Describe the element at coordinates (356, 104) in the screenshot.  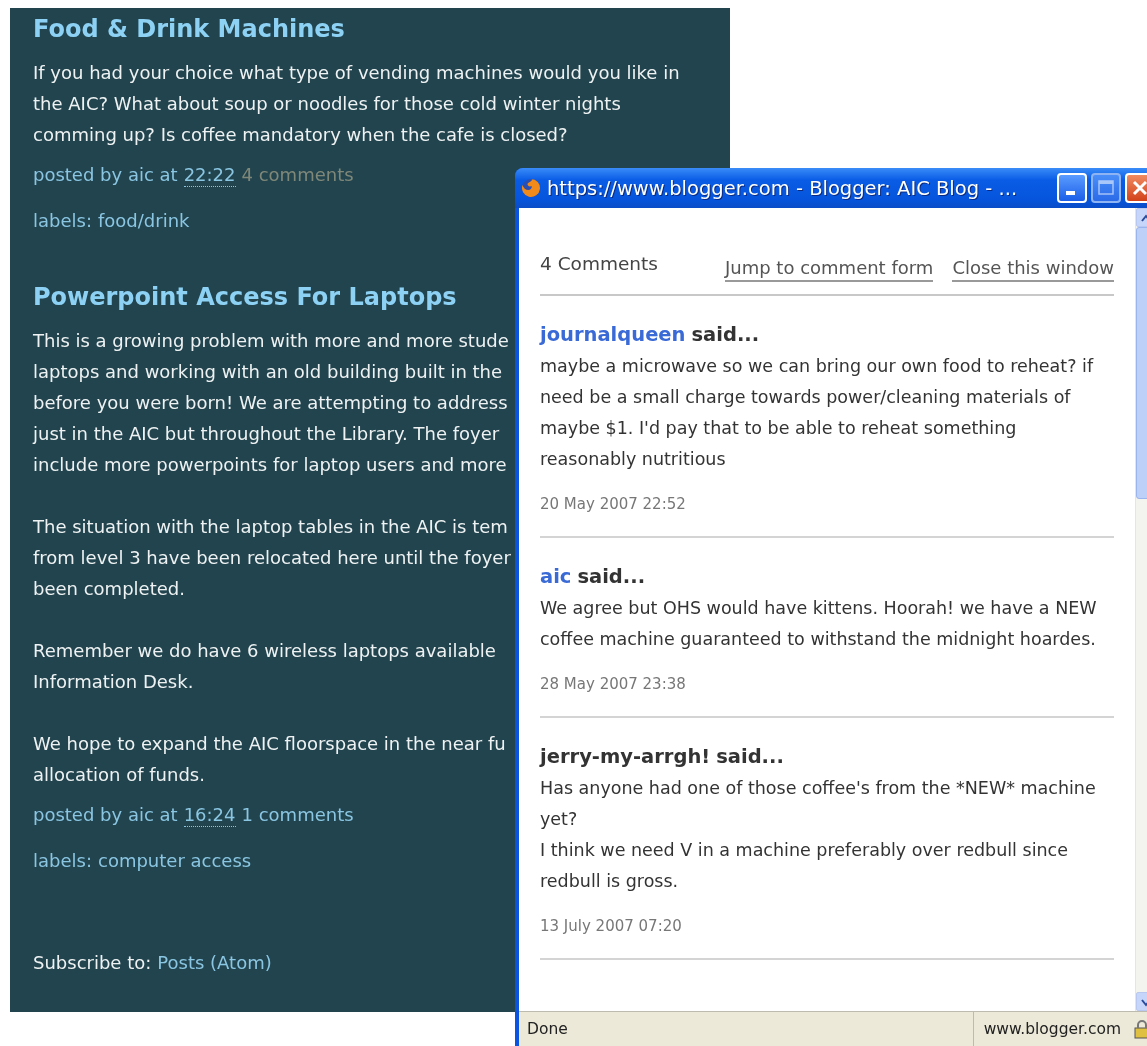
I see `post-paragraph: If you had your choice what type of vending machines would you like in the AIC? What about soup or noodles for those cold winter nights comming up? Is coffee mandatory when the cafe is closed?` at that location.